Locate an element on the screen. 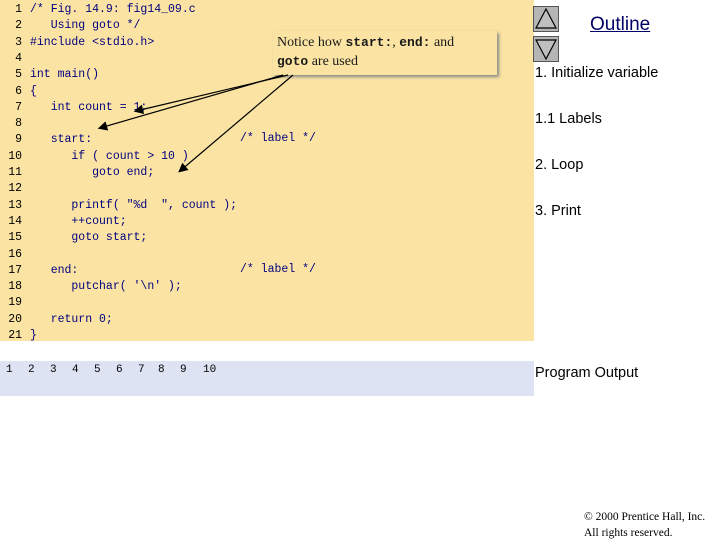  label-comment-end: /* label */ is located at coordinates (278, 269).